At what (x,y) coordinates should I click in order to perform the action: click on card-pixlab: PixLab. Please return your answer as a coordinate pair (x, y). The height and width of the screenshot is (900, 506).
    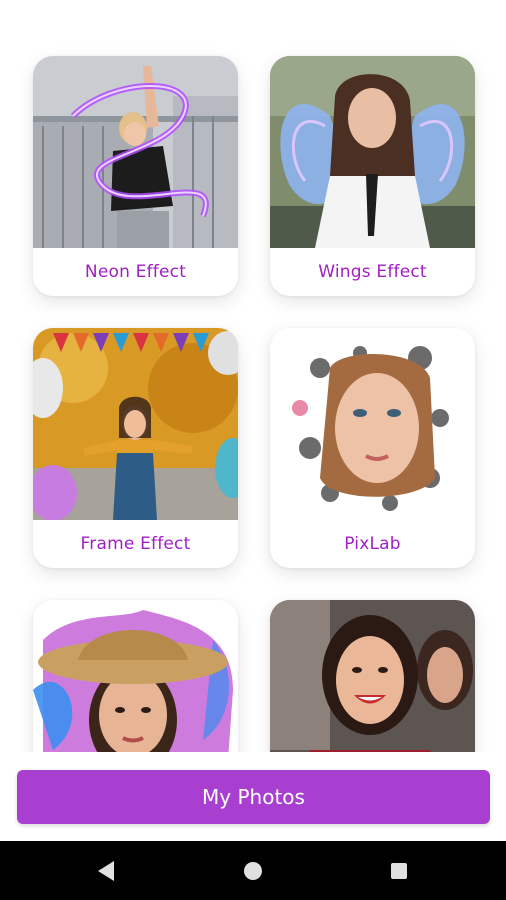
    Looking at the image, I should click on (372, 448).